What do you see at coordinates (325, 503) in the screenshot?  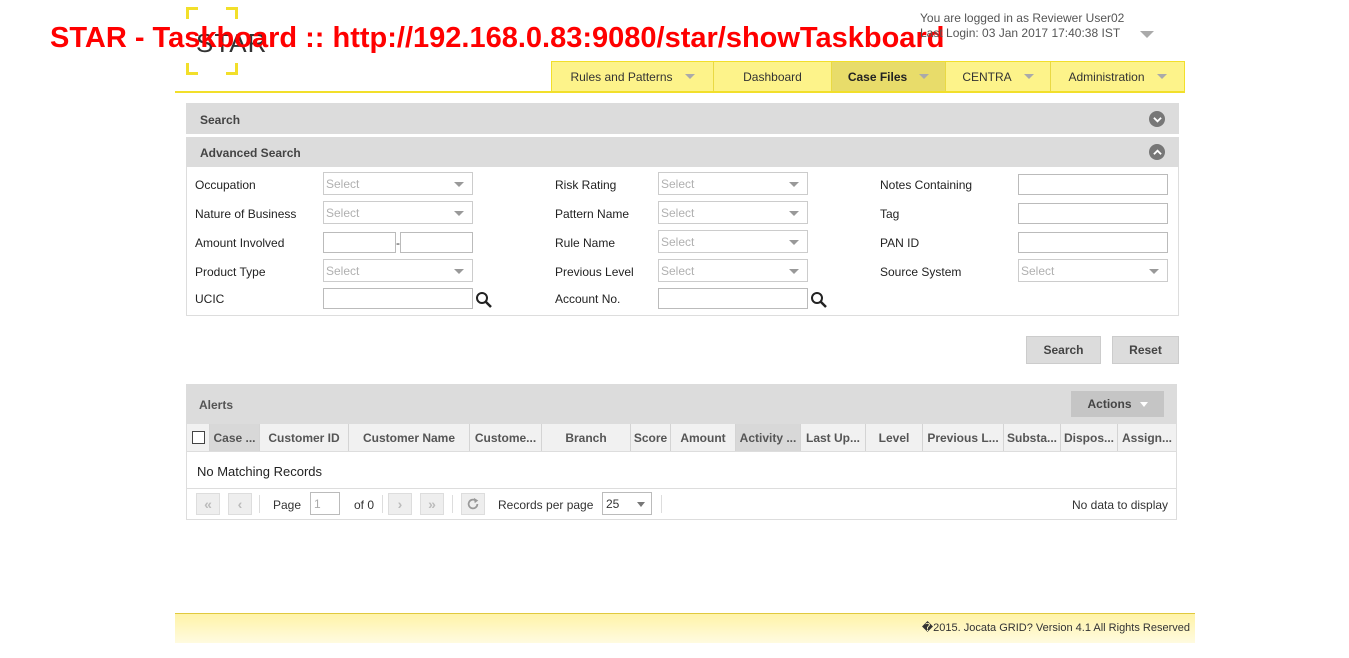 I see `page-number-input: 1` at bounding box center [325, 503].